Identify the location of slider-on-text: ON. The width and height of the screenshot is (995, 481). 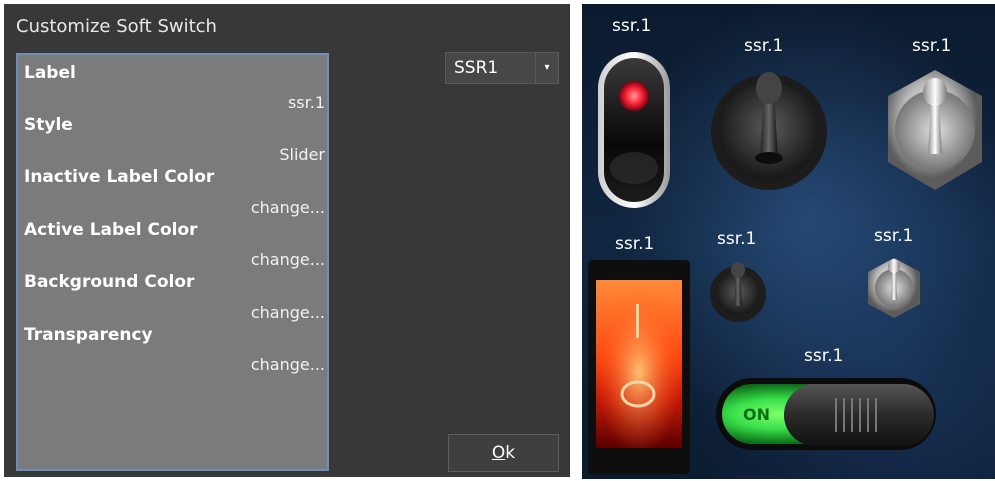
(756, 414).